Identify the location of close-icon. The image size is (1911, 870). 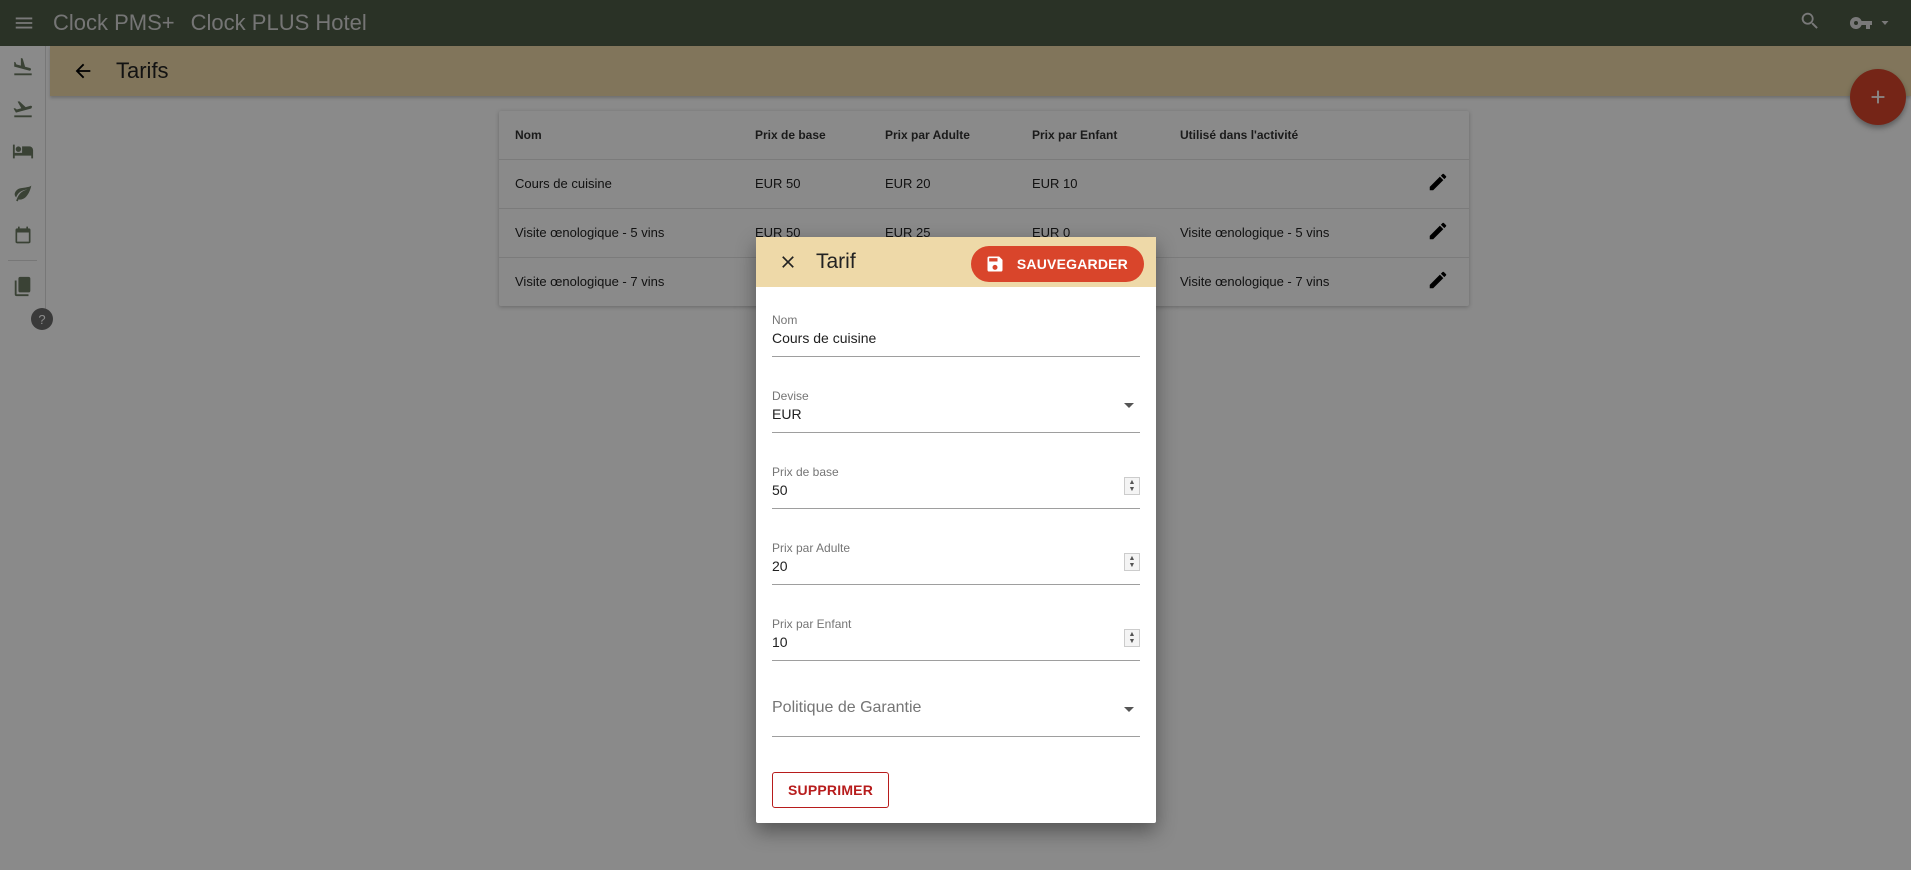
(788, 262).